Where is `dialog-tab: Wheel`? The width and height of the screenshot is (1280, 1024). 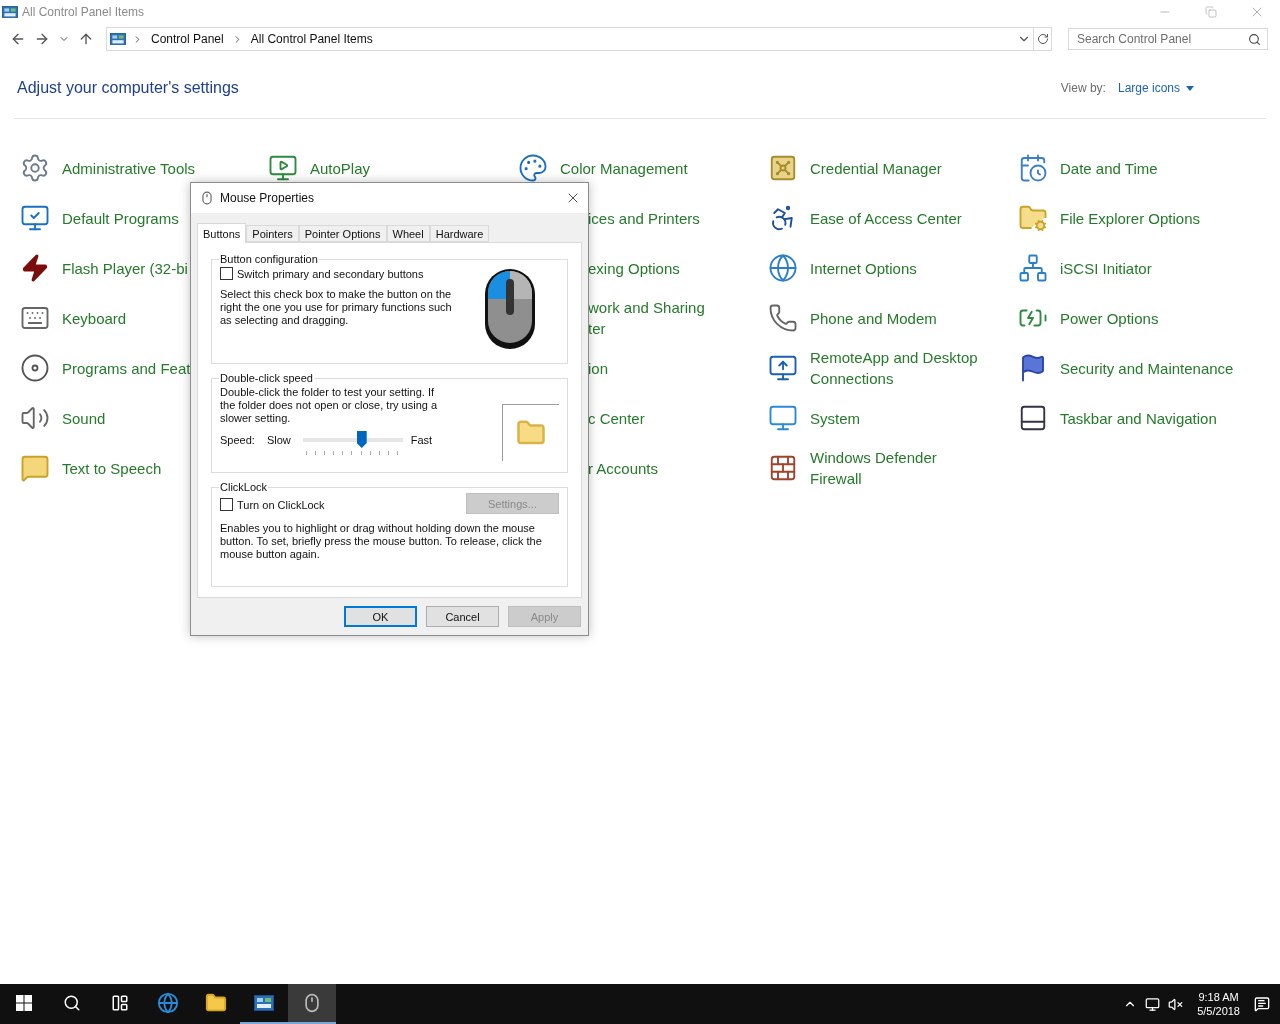
dialog-tab: Wheel is located at coordinates (408, 233).